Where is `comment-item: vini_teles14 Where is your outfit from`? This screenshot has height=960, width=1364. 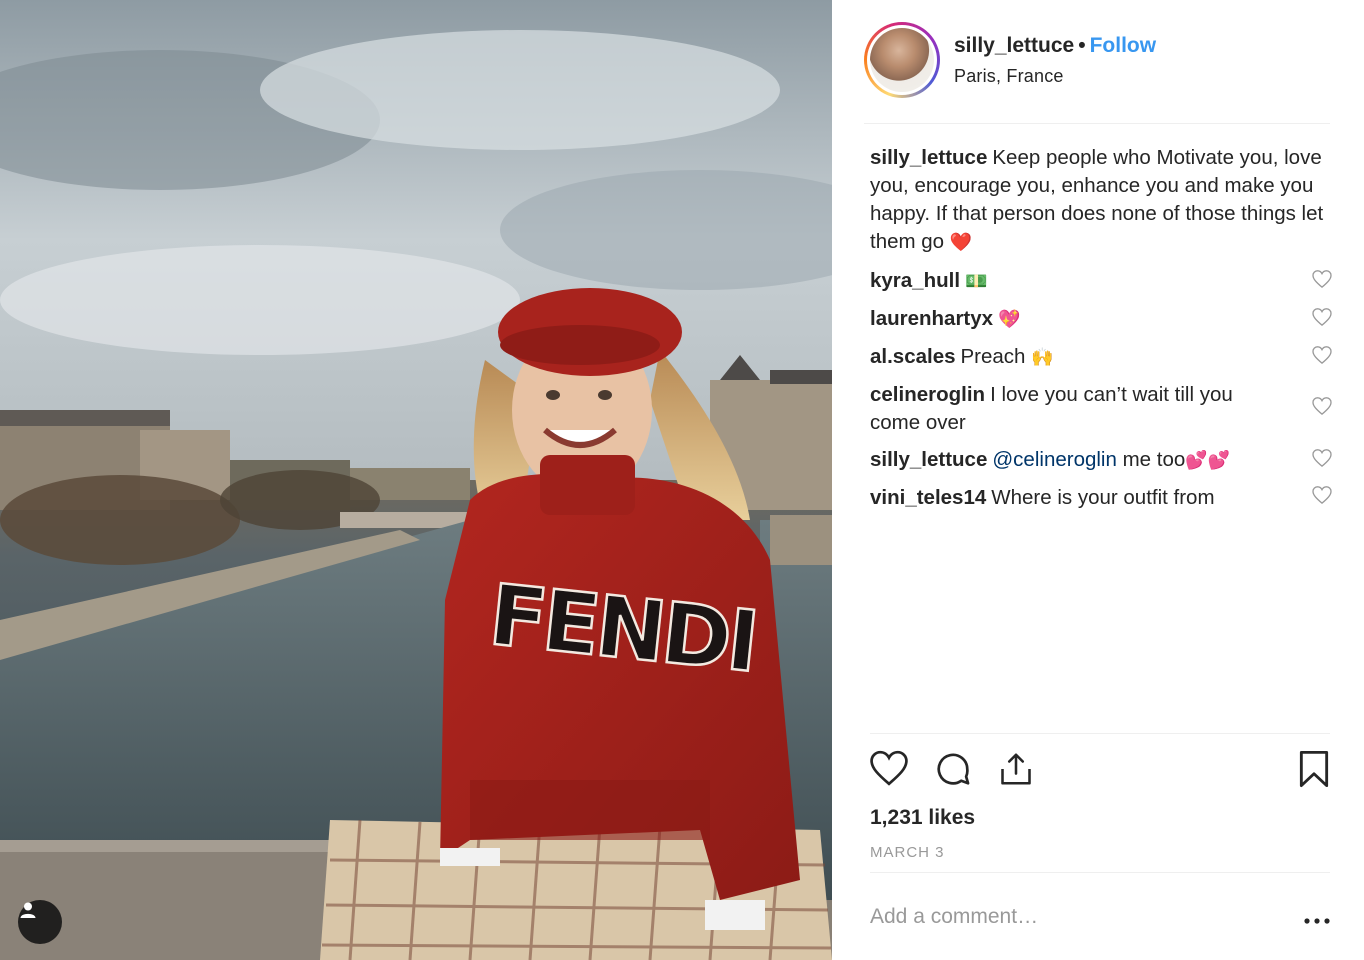
comment-item: vini_teles14 Where is your outfit from is located at coordinates (1101, 498).